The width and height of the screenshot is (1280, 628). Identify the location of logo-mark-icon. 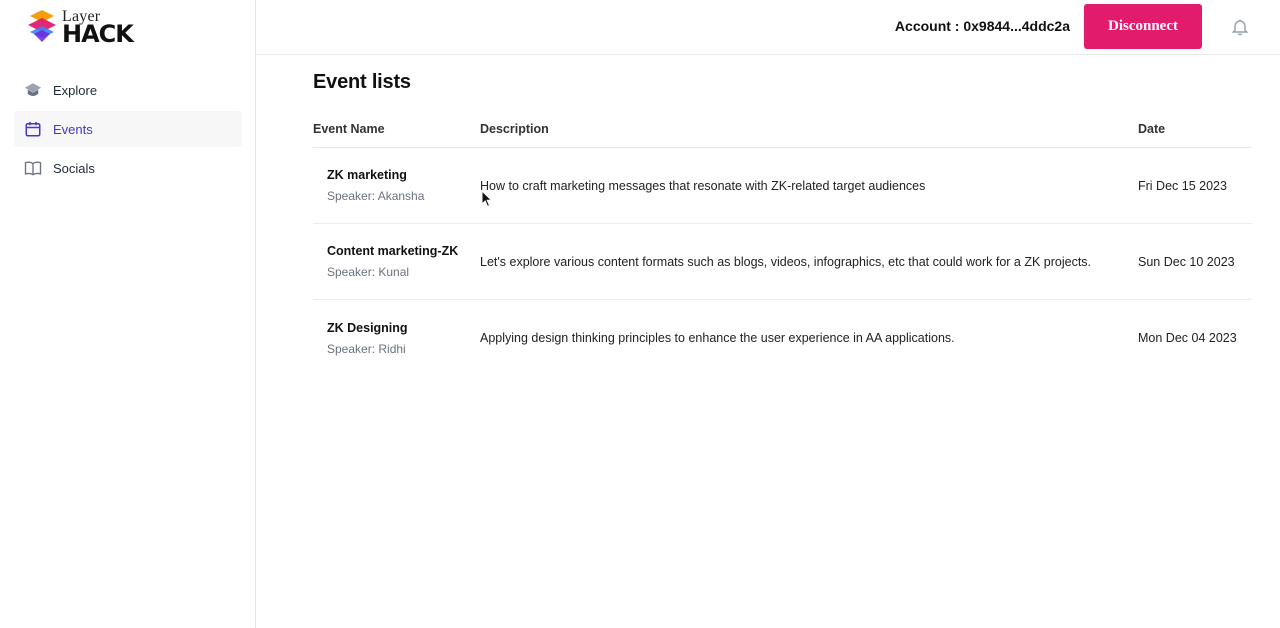
(42, 26).